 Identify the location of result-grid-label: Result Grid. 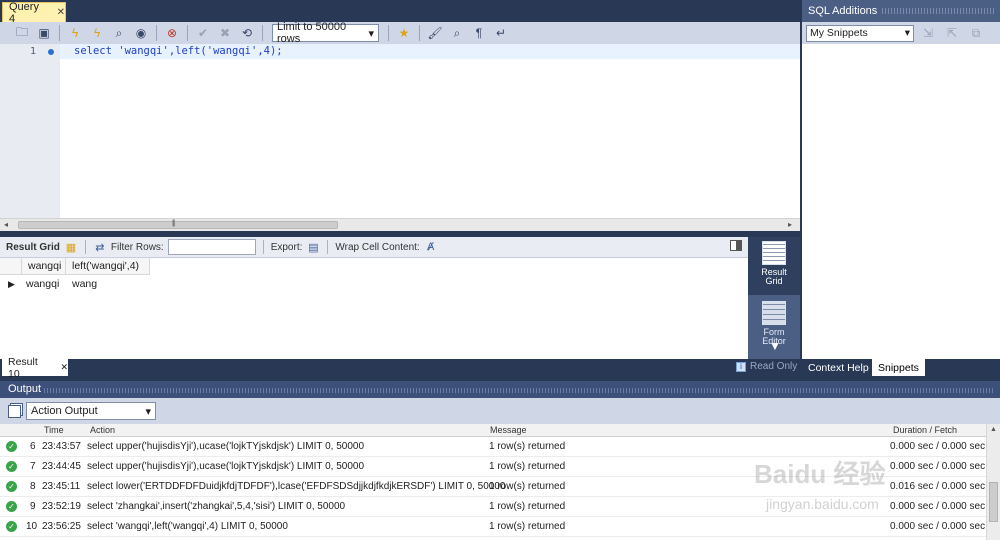
(33, 247).